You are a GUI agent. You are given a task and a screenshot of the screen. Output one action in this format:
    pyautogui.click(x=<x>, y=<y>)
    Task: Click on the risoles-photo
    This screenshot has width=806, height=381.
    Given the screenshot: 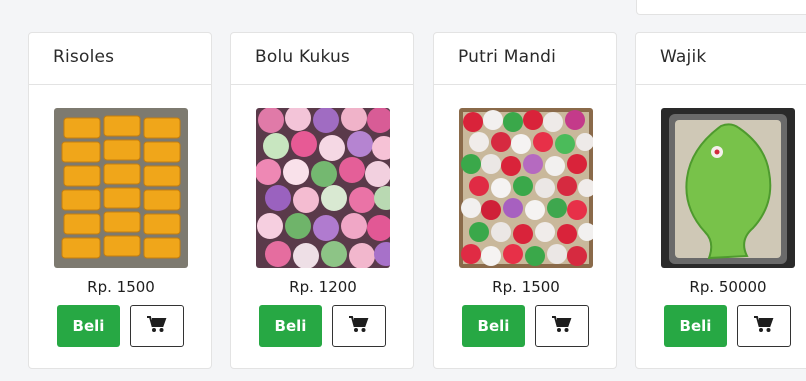 What is the action you would take?
    pyautogui.click(x=121, y=188)
    